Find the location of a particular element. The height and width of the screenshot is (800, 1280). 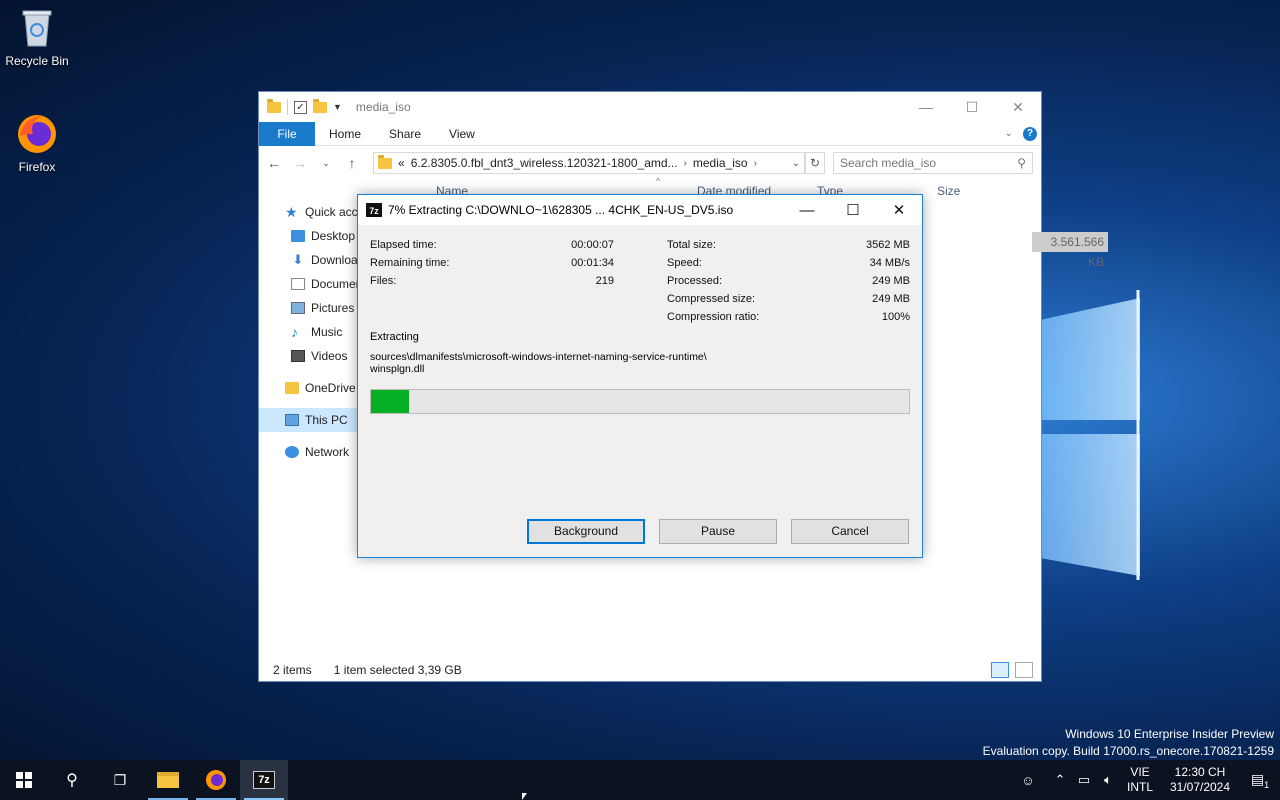

system-tray: ☺ ⌃ ▭ 🔈︎ VIE INTL 12:30 CH 31/07/2024 ▤1 is located at coordinates (1148, 780).